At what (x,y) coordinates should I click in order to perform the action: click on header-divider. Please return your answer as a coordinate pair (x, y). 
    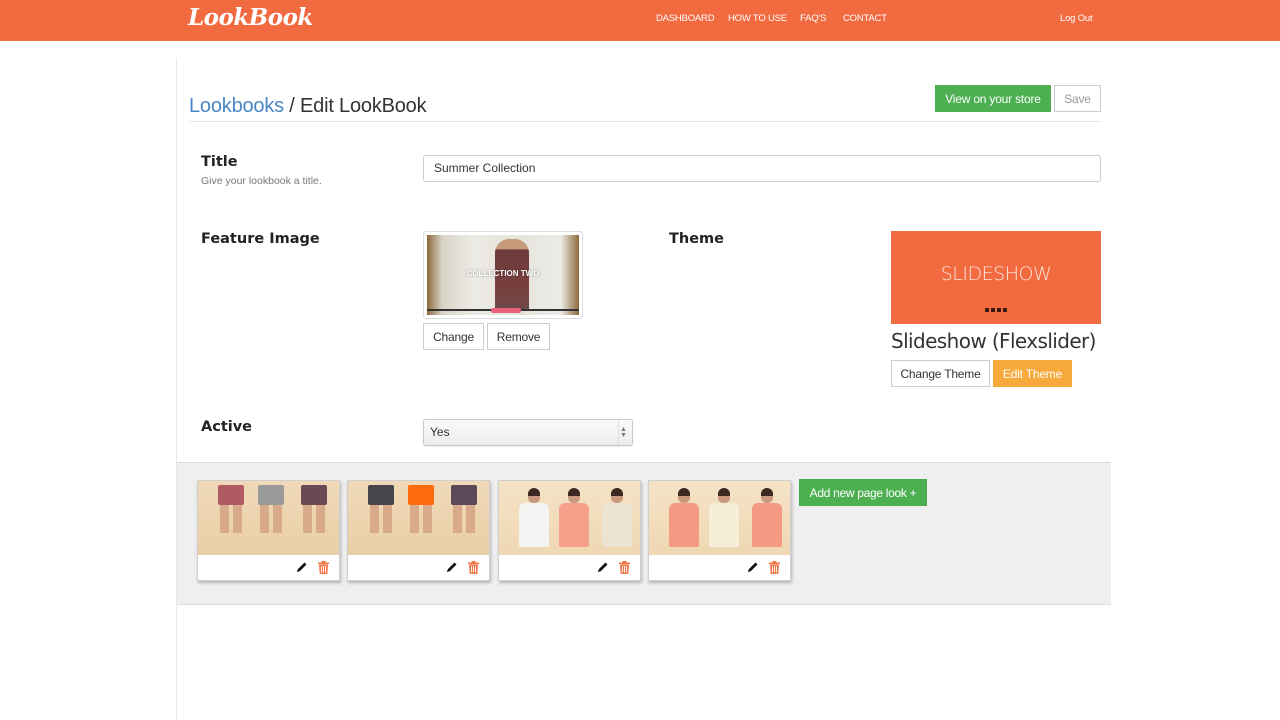
    Looking at the image, I should click on (645, 121).